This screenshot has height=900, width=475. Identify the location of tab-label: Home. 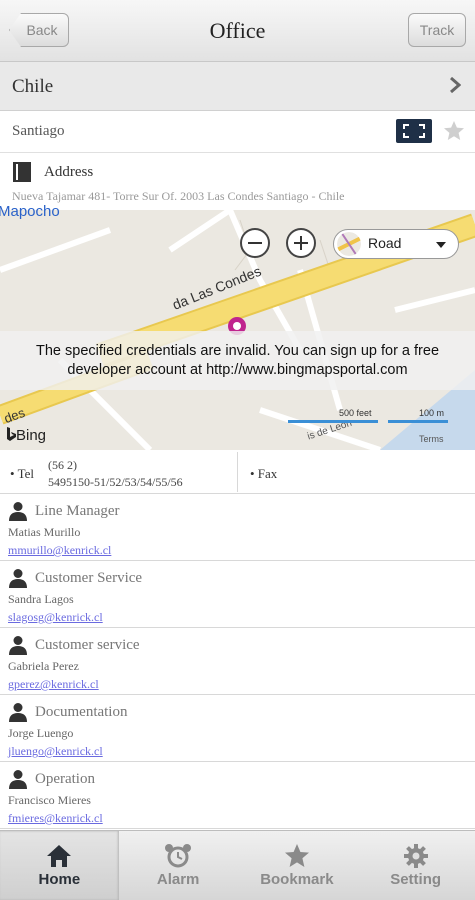
(59, 879).